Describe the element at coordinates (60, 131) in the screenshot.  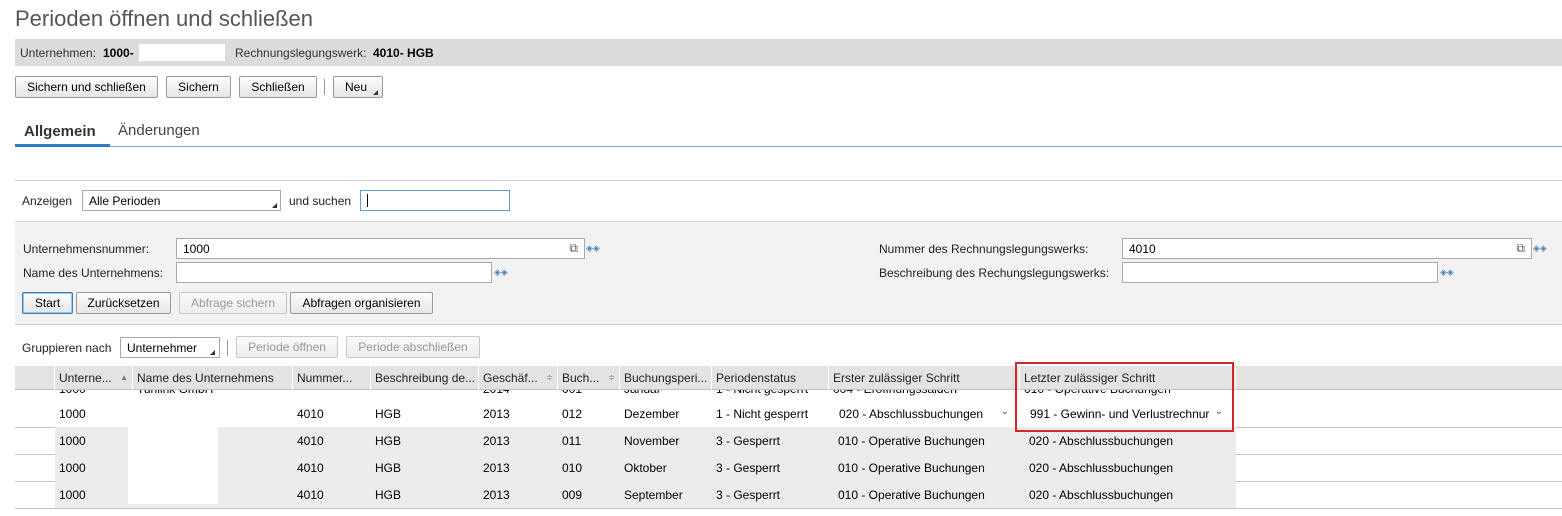
I see `tab-allgemein: Allgemein` at that location.